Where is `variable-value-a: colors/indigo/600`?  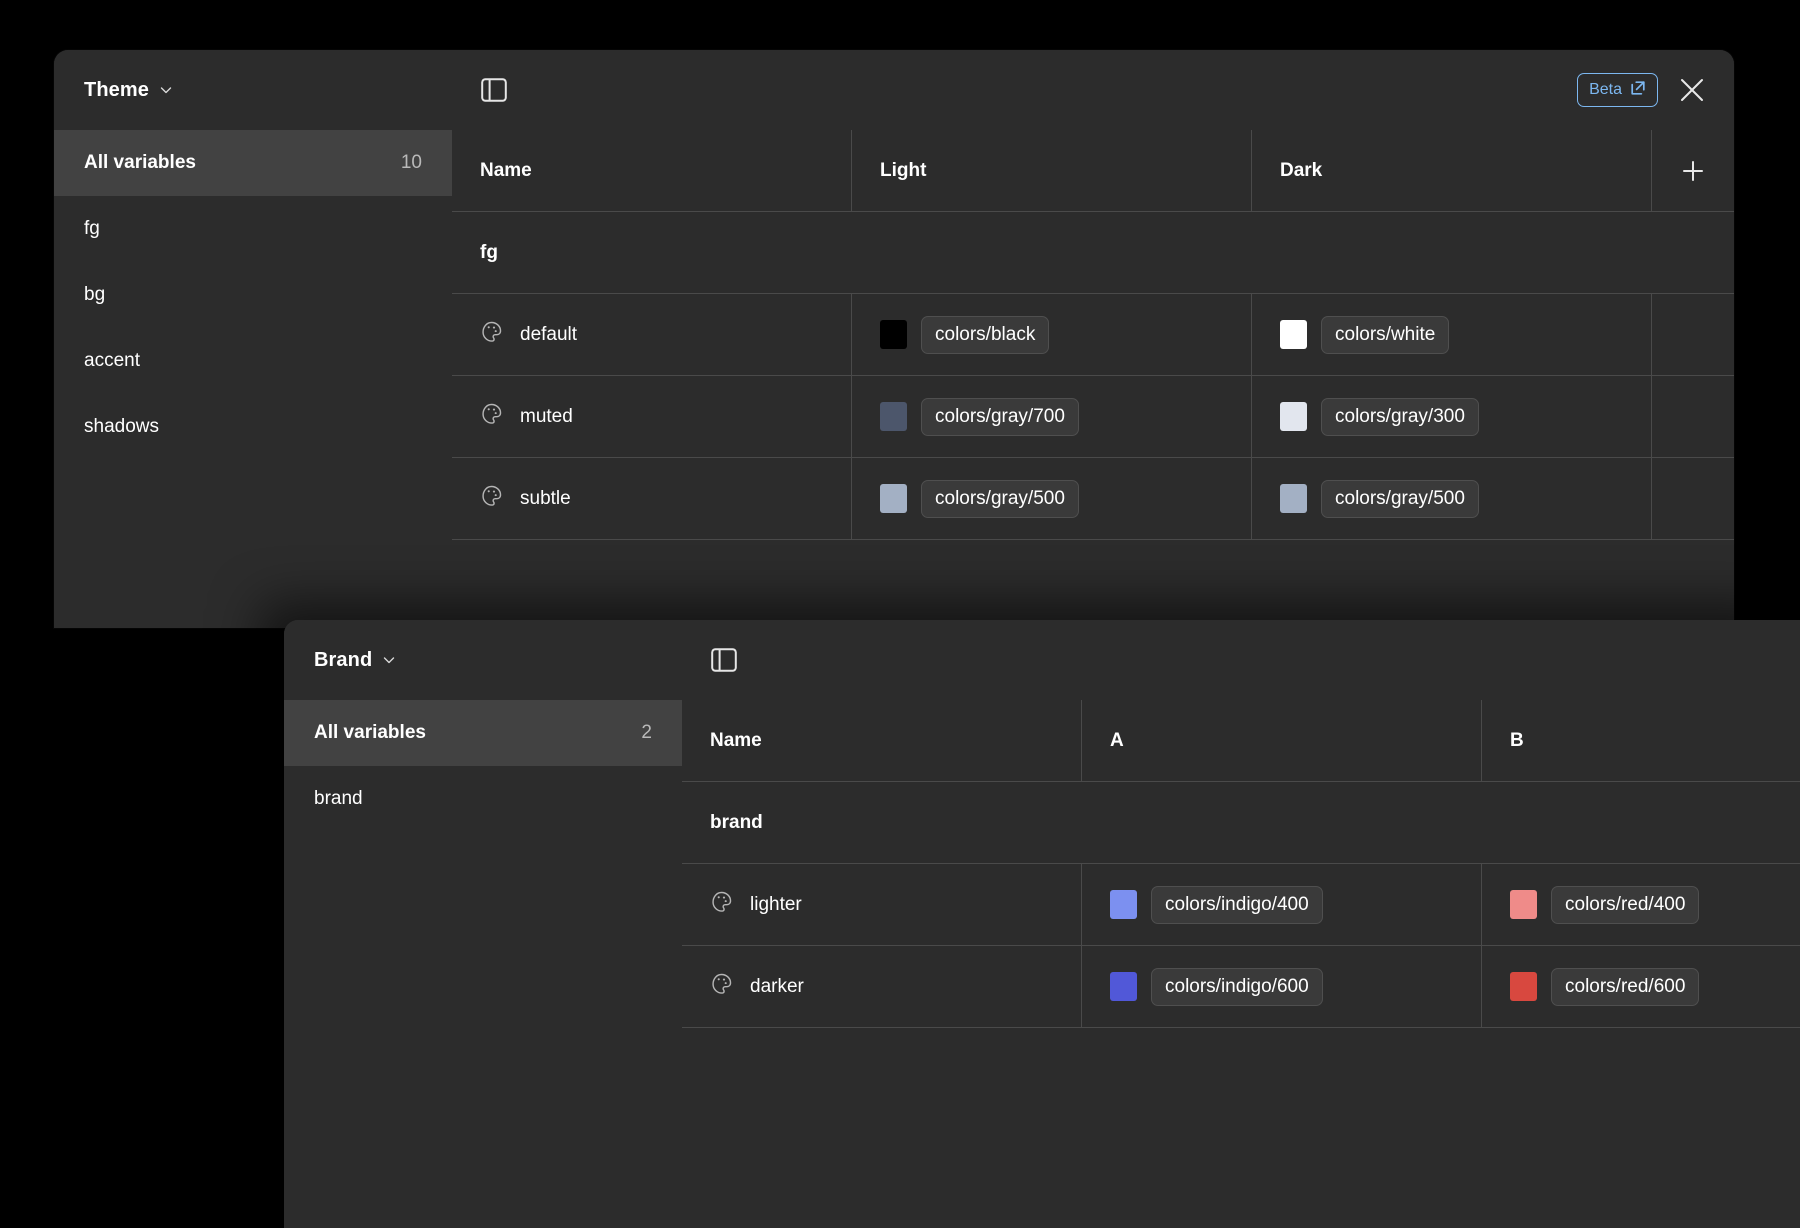 variable-value-a: colors/indigo/600 is located at coordinates (1282, 986).